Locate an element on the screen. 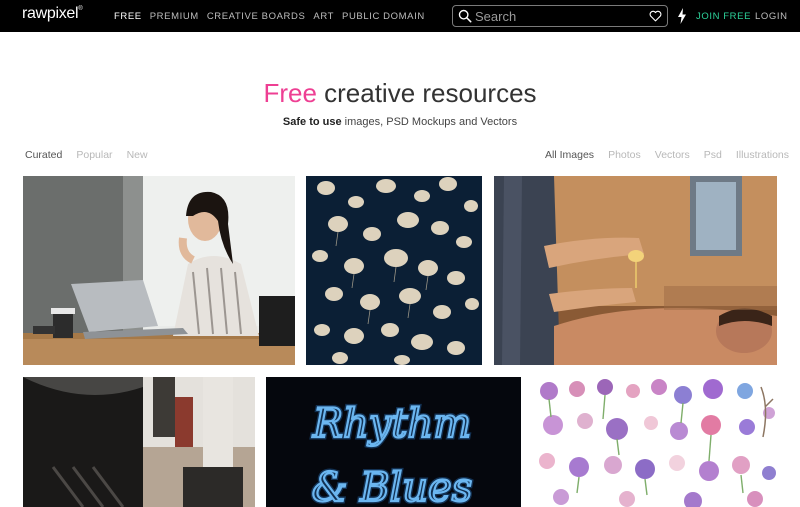  search-box is located at coordinates (560, 16).